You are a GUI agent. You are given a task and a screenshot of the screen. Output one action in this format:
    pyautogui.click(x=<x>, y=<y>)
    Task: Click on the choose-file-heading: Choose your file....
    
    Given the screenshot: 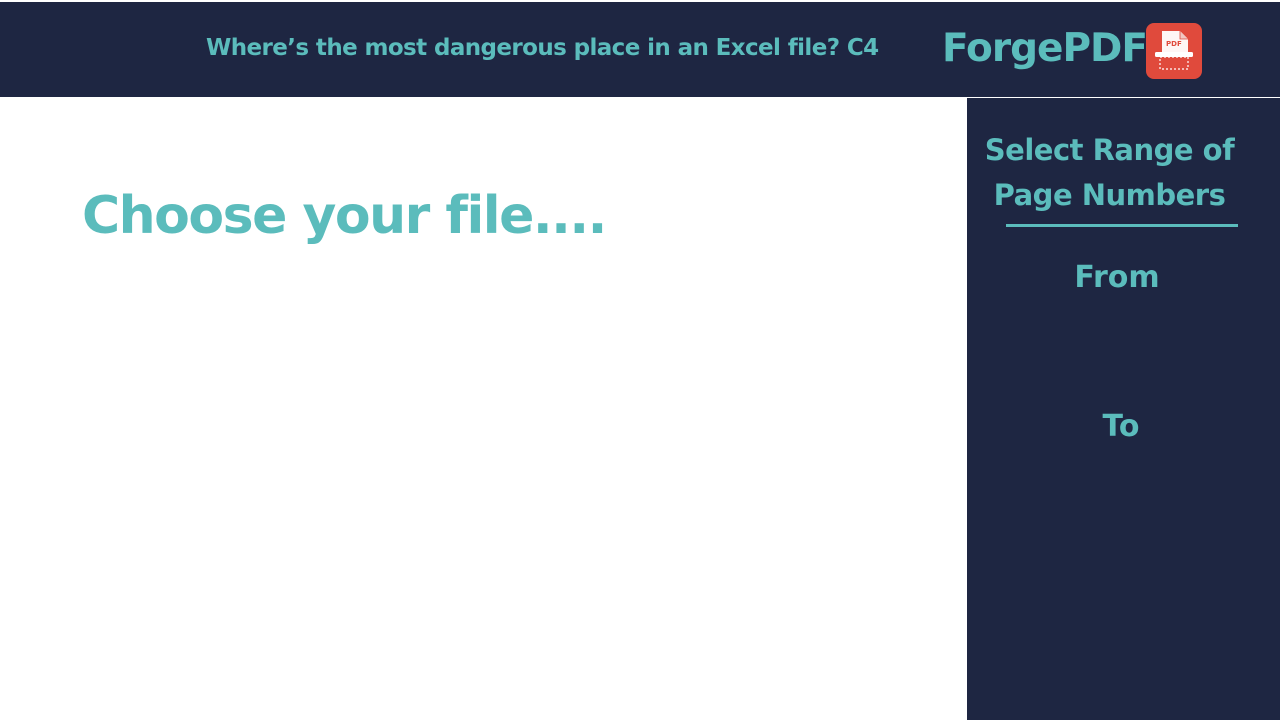 What is the action you would take?
    pyautogui.click(x=344, y=216)
    